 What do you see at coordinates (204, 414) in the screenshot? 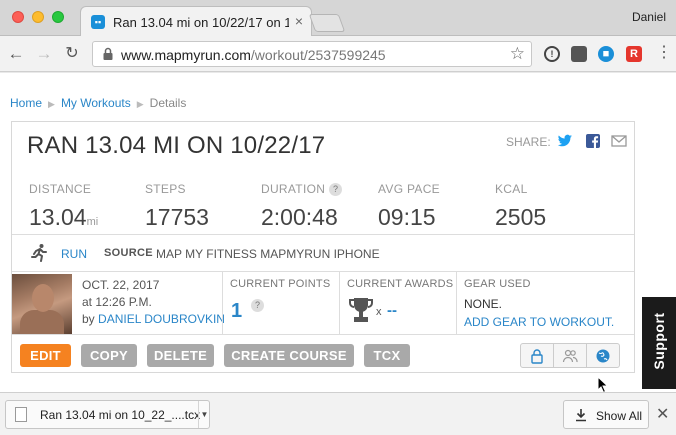
I see `chevron-down-icon: ▼` at bounding box center [204, 414].